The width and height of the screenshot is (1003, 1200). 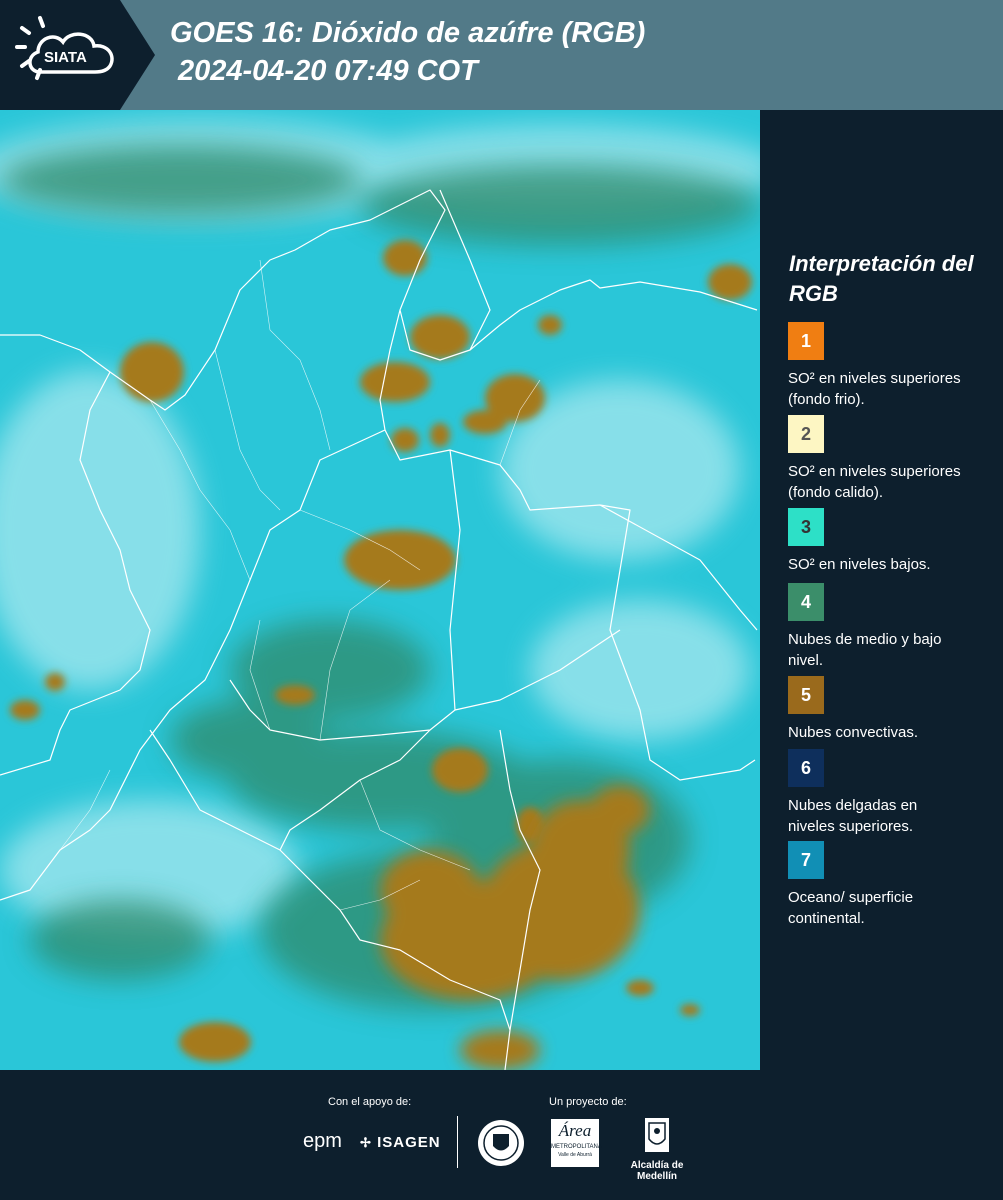 What do you see at coordinates (806, 341) in the screenshot?
I see `legend-swatch-1: 1` at bounding box center [806, 341].